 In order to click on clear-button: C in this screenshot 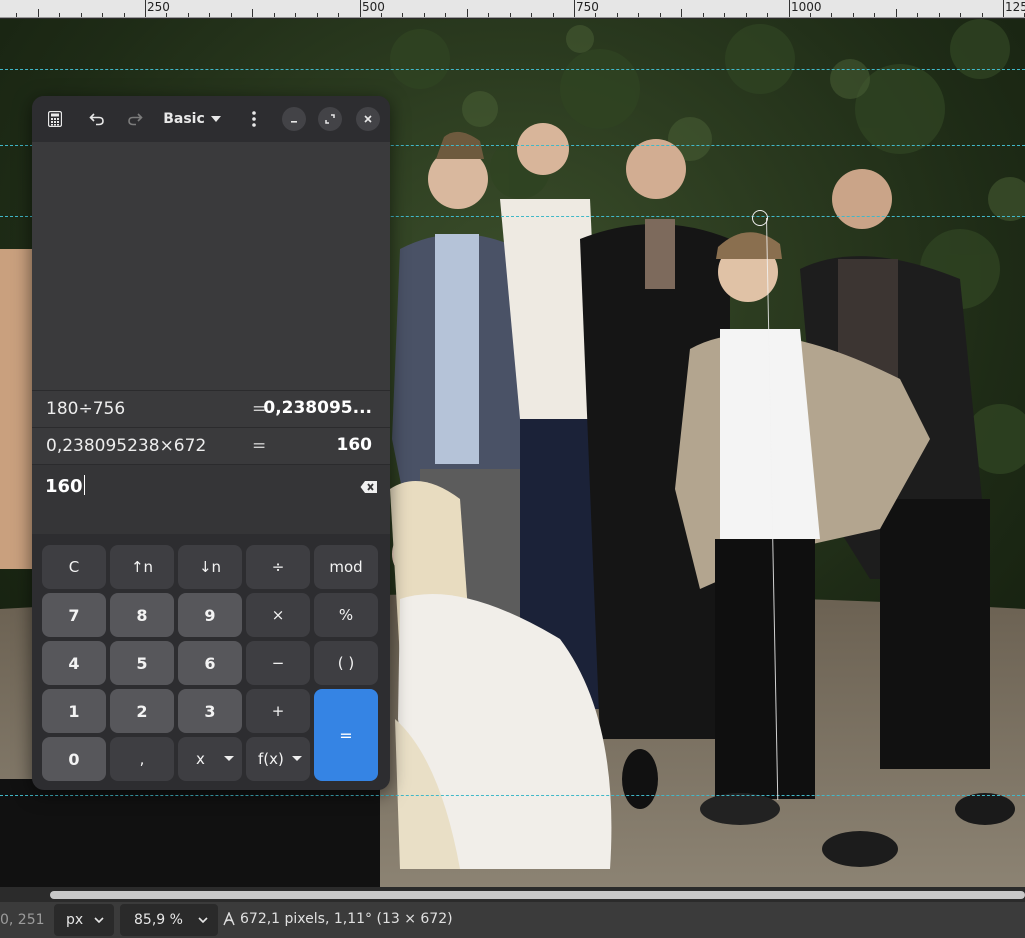, I will do `click(74, 567)`.